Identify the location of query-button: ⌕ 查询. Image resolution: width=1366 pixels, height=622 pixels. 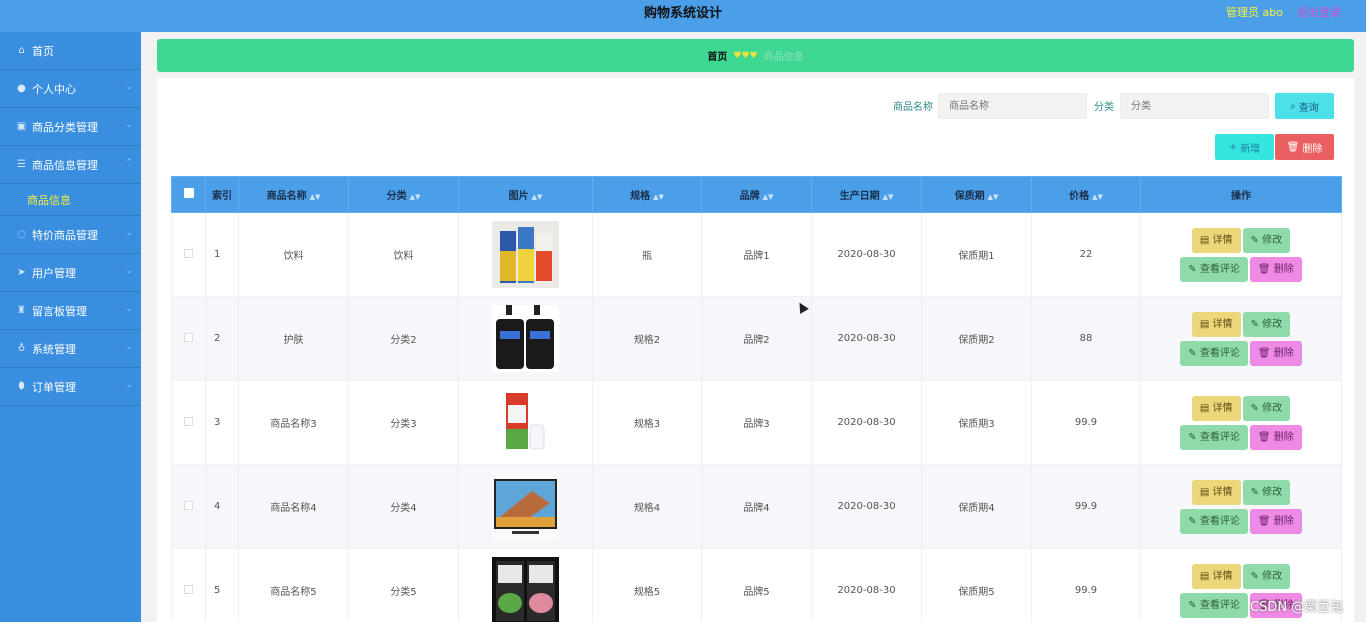
(1304, 106).